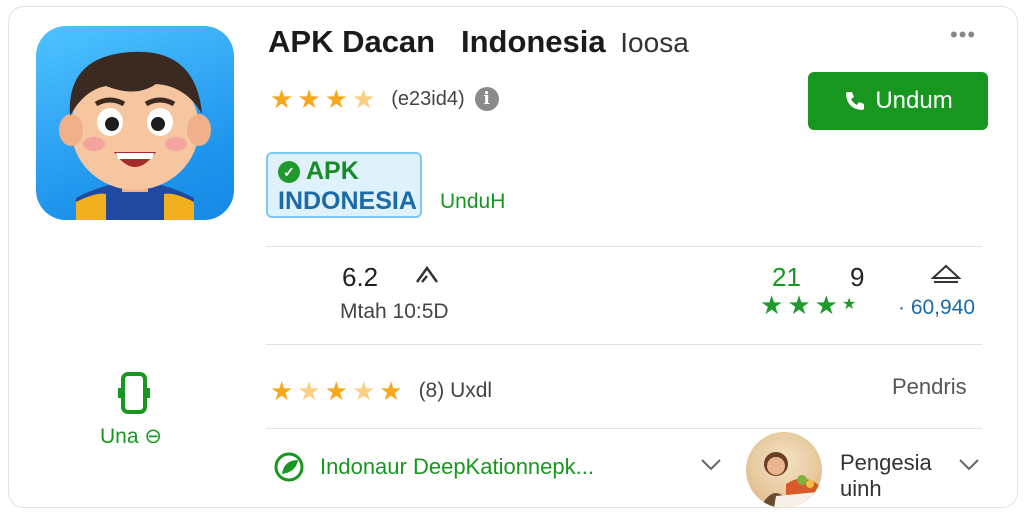 The image size is (1024, 512). What do you see at coordinates (533, 41) in the screenshot?
I see `app-title-main: Indonesia` at bounding box center [533, 41].